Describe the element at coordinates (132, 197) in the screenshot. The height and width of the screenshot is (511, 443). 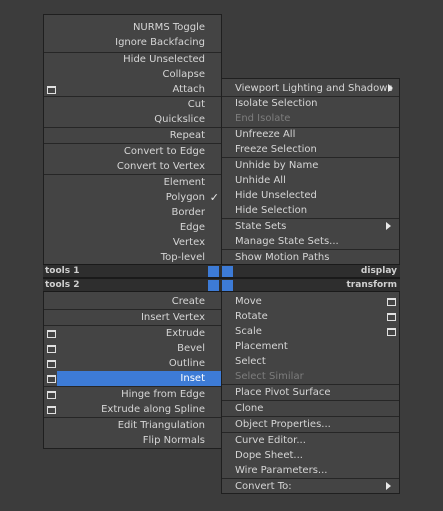
I see `menu-item-polygon: Polygon ✓` at that location.